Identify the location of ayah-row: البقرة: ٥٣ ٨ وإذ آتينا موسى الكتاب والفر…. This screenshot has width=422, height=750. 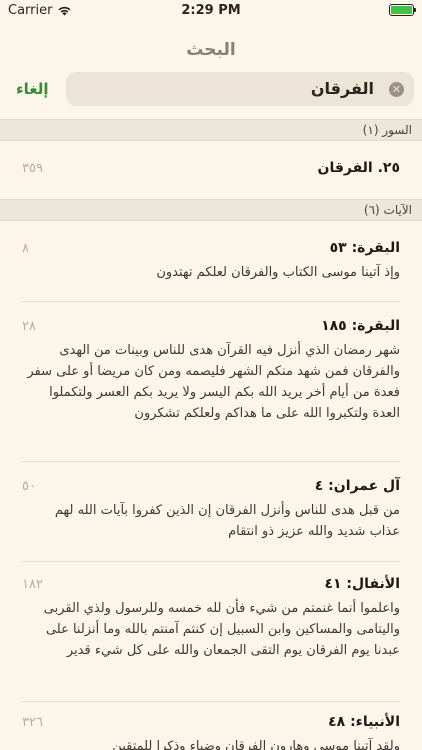
(211, 262).